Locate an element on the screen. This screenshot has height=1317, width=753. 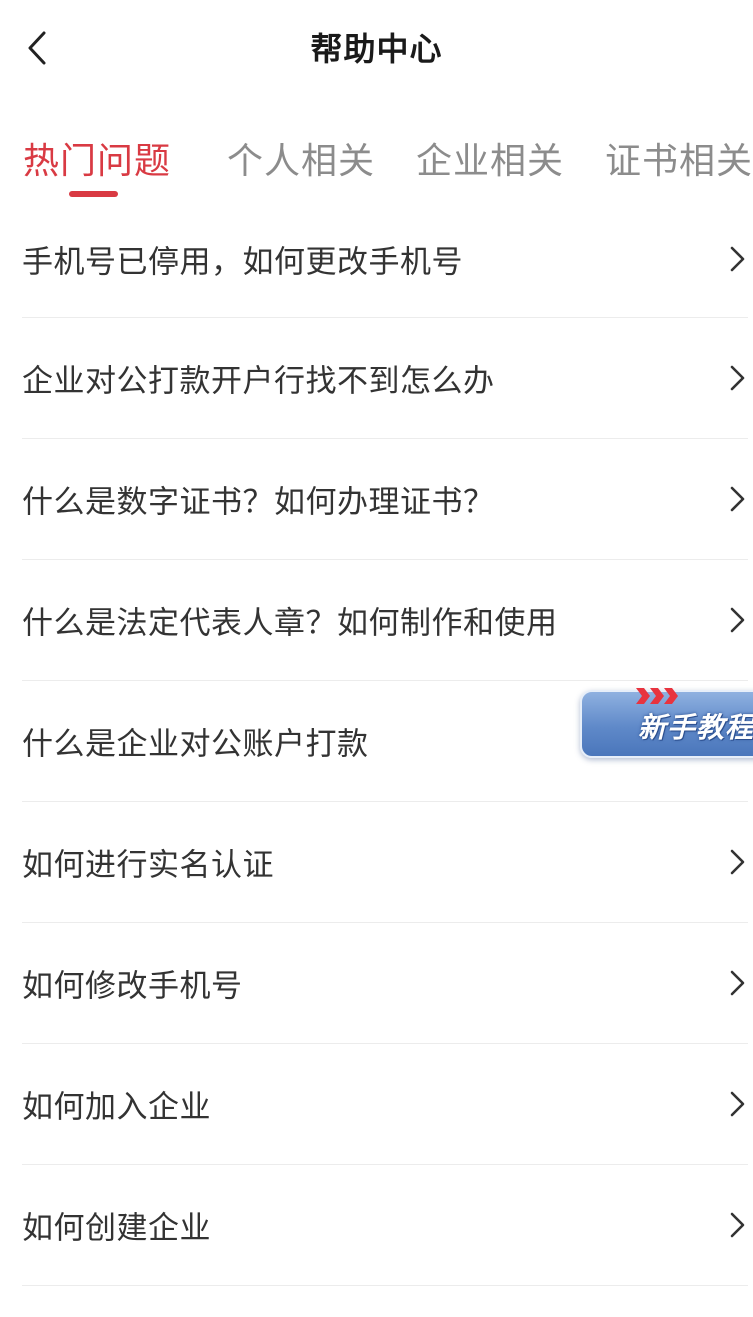
list-item-label: 如何加入企业 is located at coordinates (116, 1107).